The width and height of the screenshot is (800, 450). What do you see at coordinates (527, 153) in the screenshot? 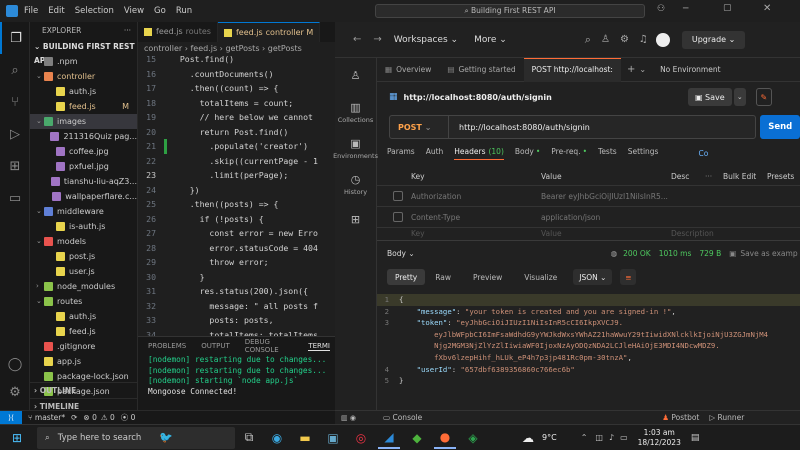
I see `req-tab-body: Body •` at bounding box center [527, 153].